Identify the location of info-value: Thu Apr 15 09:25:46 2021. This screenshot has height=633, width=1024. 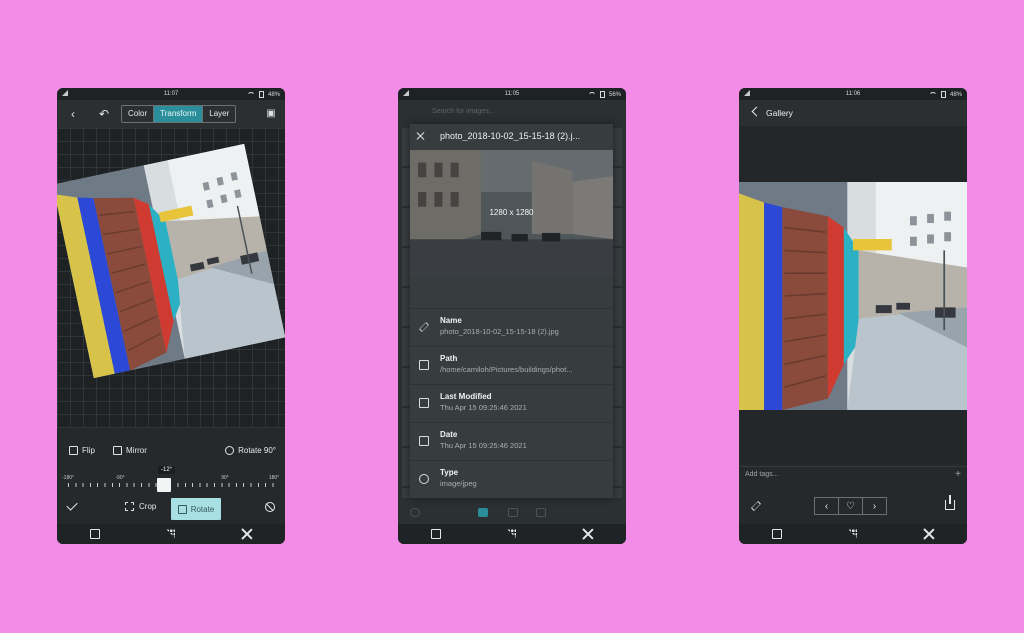
(483, 445).